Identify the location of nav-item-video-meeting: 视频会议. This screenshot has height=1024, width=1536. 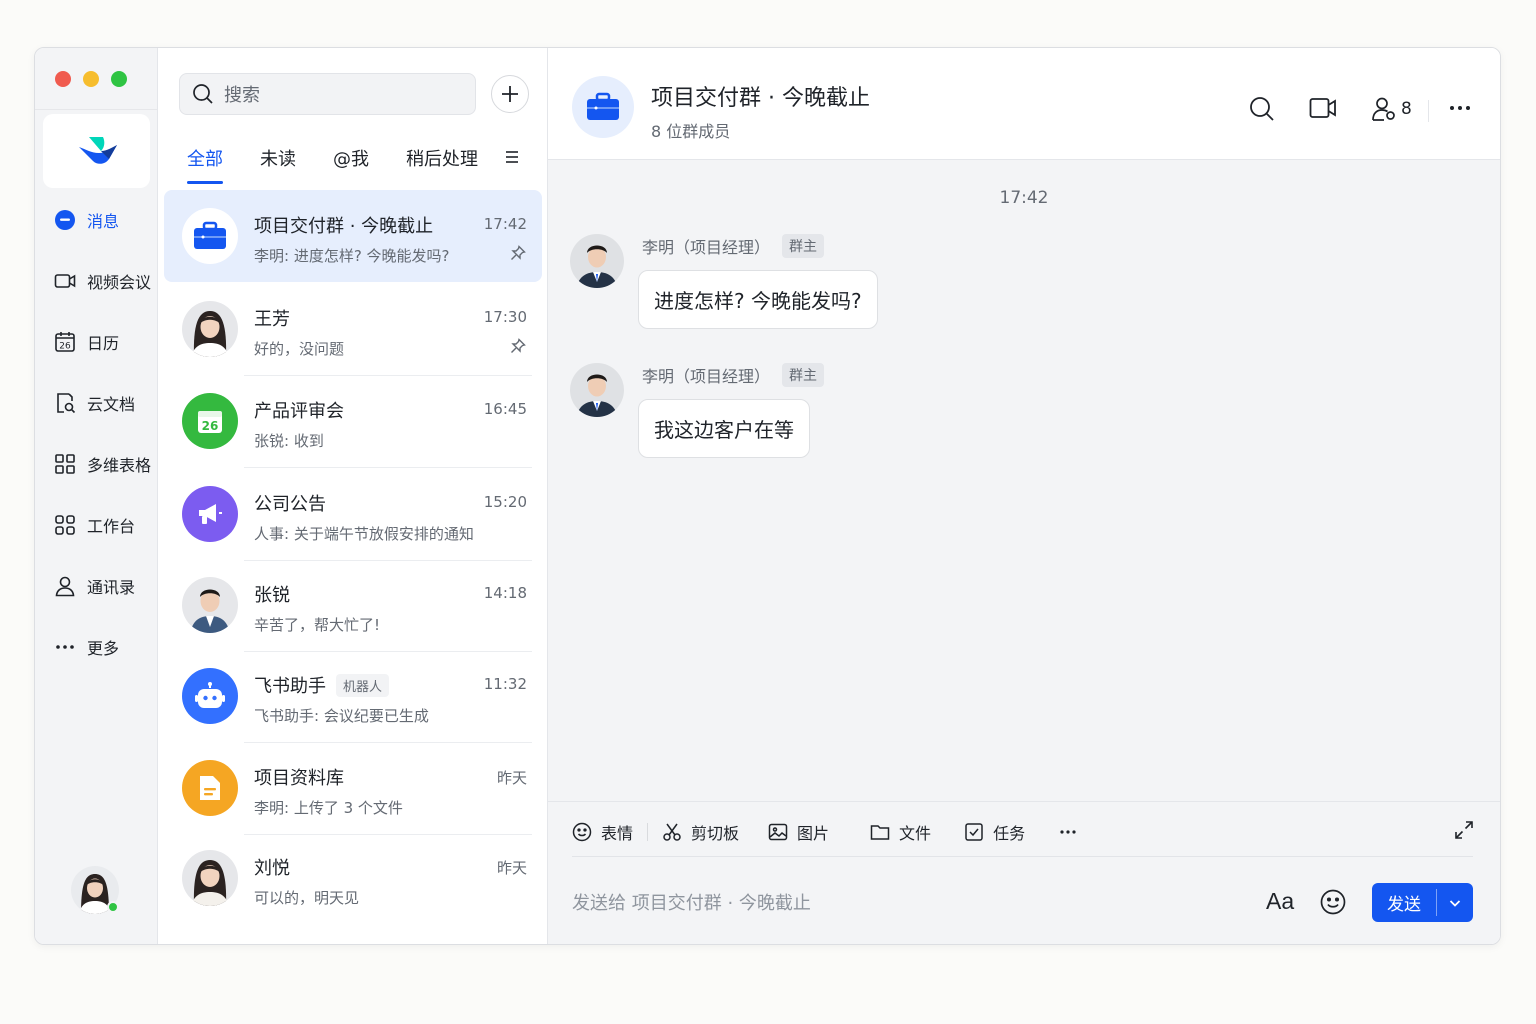
(102, 281).